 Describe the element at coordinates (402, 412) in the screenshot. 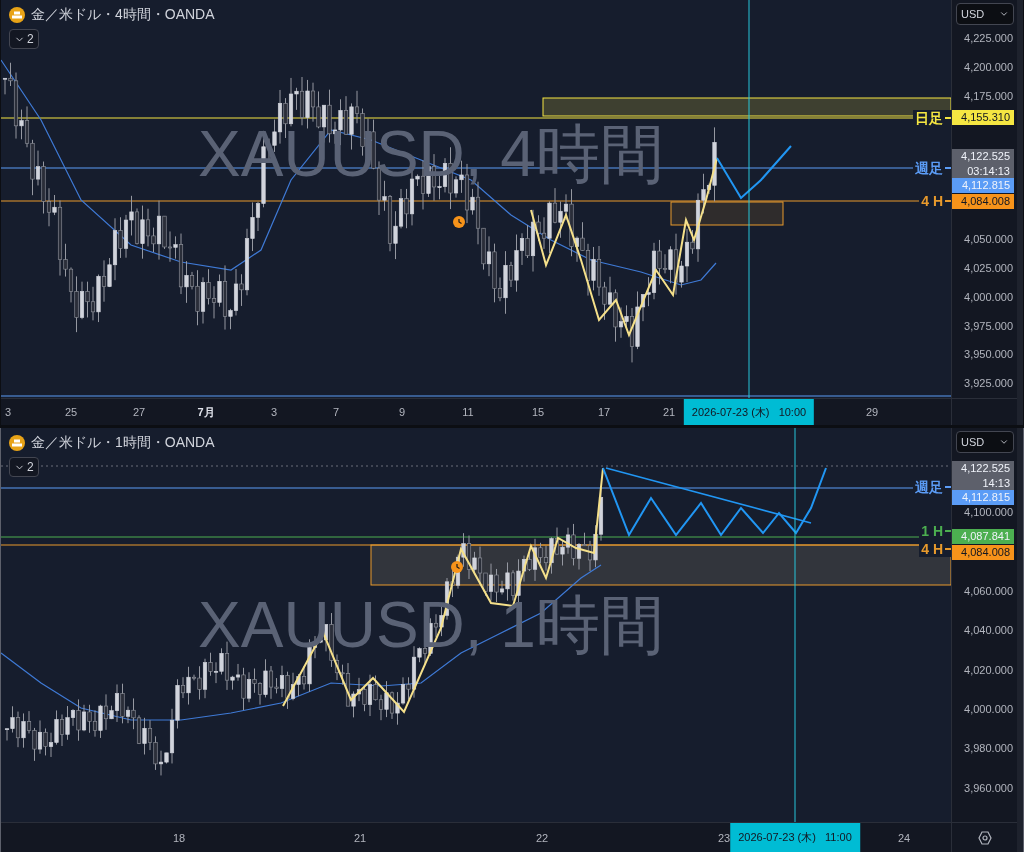

I see `time-tick: 9` at that location.